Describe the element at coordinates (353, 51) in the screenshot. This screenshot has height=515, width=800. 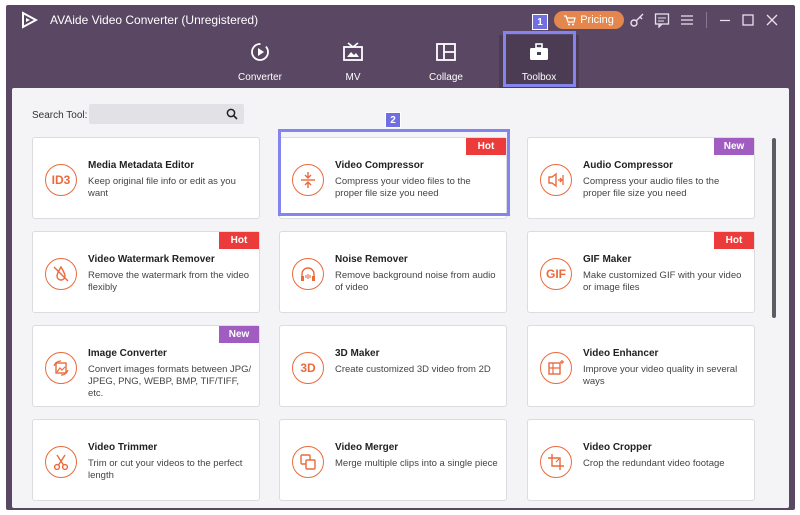
I see `mv-icon` at that location.